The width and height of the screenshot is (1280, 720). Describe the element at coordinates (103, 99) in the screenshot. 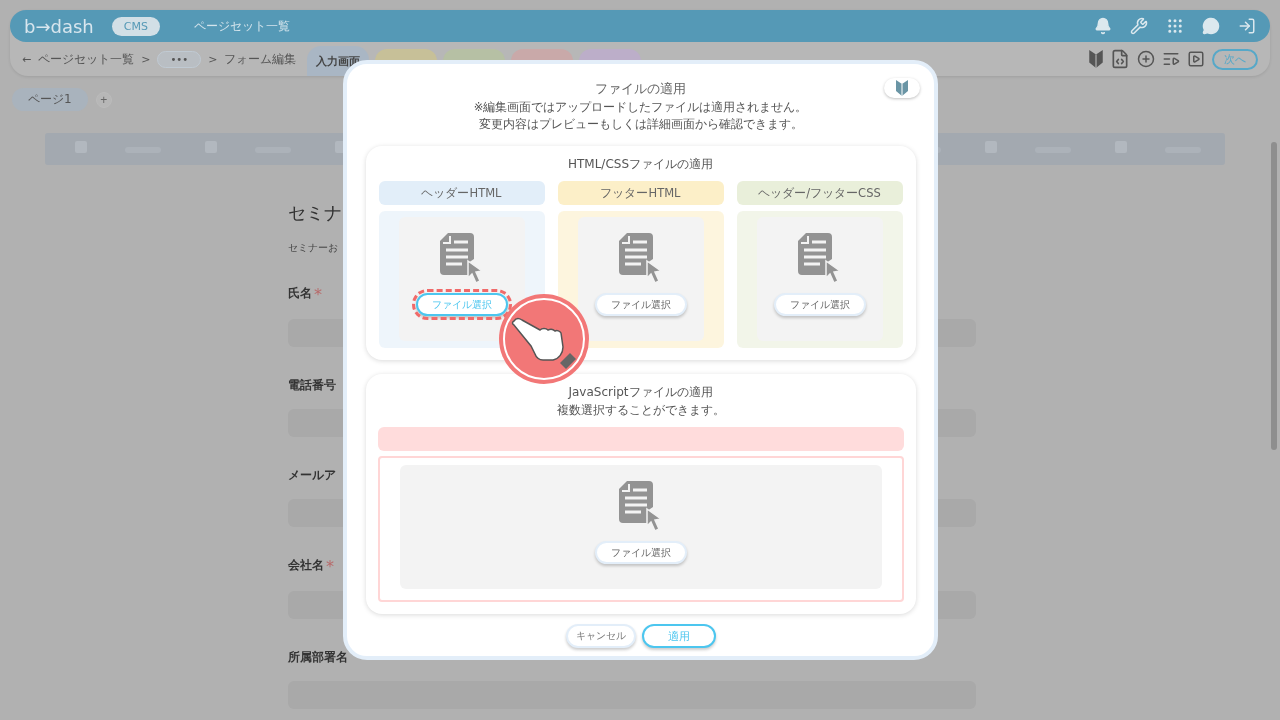

I see `add-page-button: +` at that location.